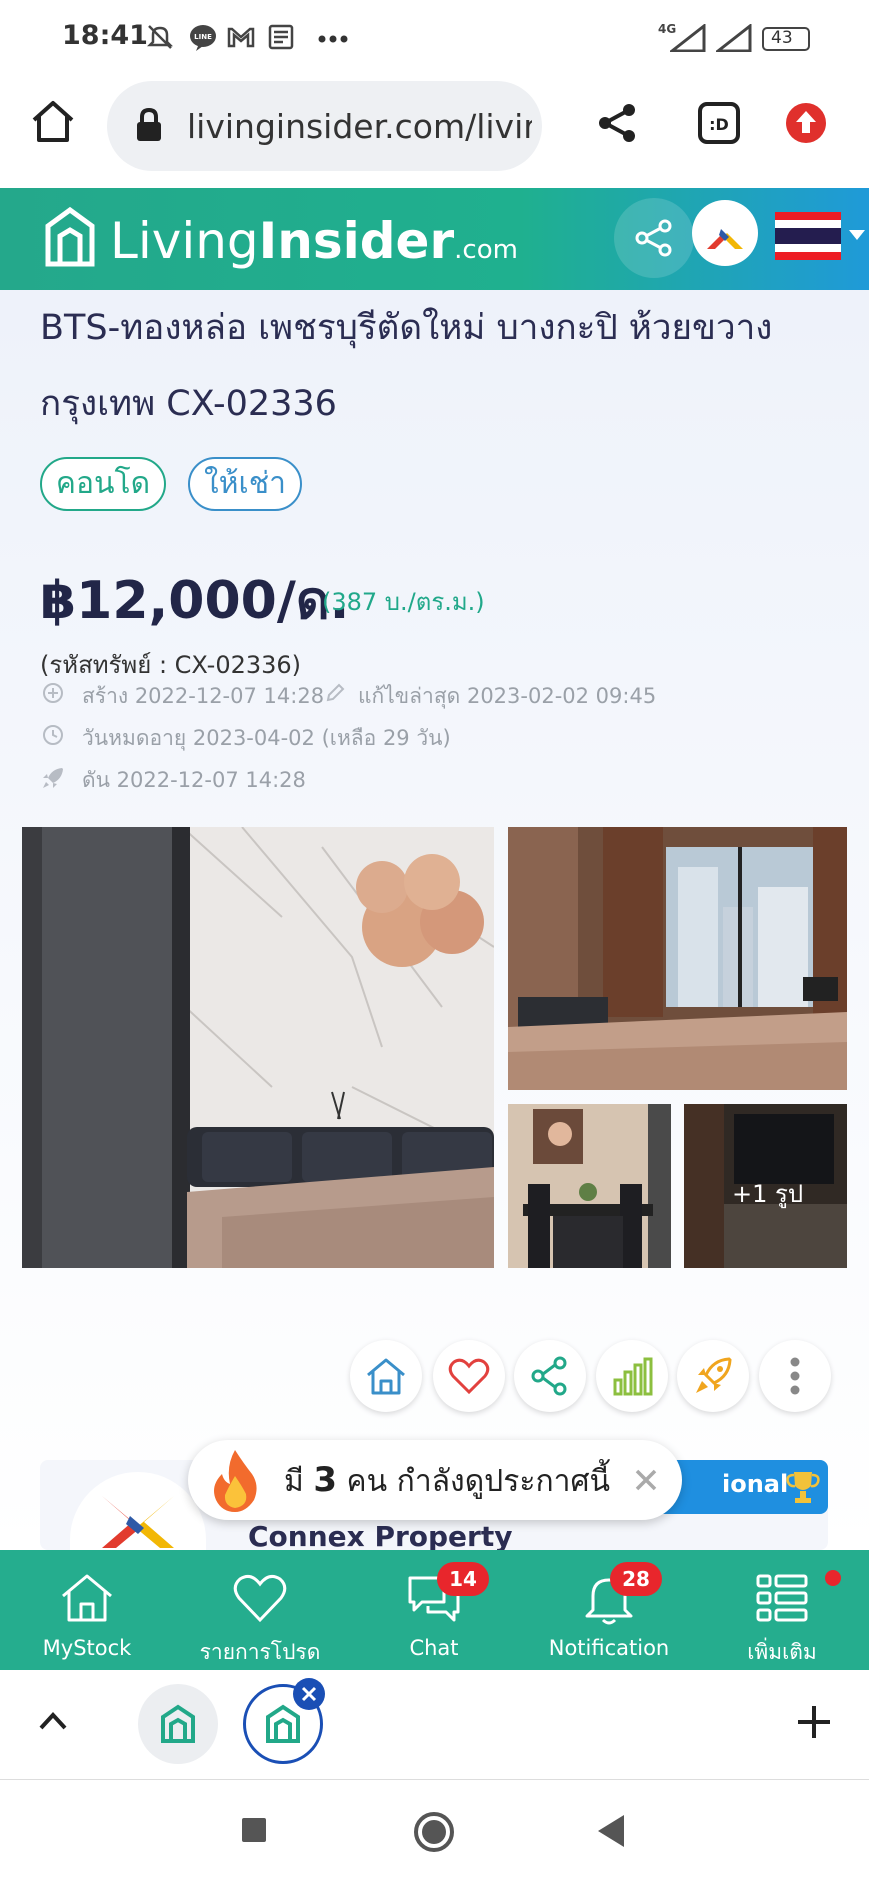  I want to click on property-code: (รหัสทรัพย์ : CX-02336), so click(171, 665).